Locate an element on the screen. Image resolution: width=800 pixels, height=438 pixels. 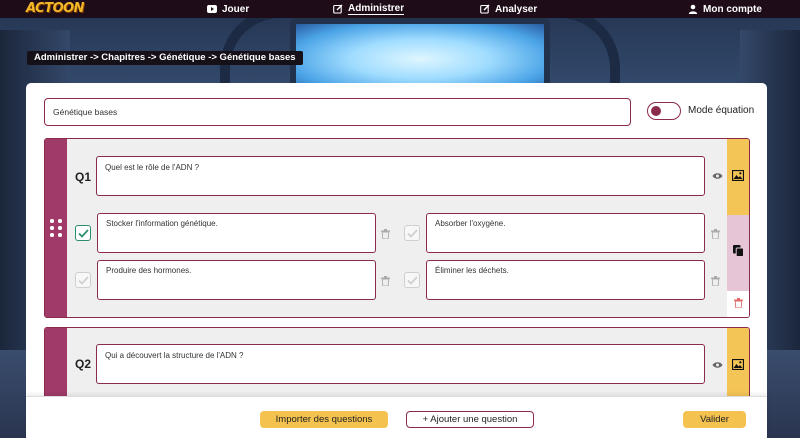
user-icon is located at coordinates (693, 9).